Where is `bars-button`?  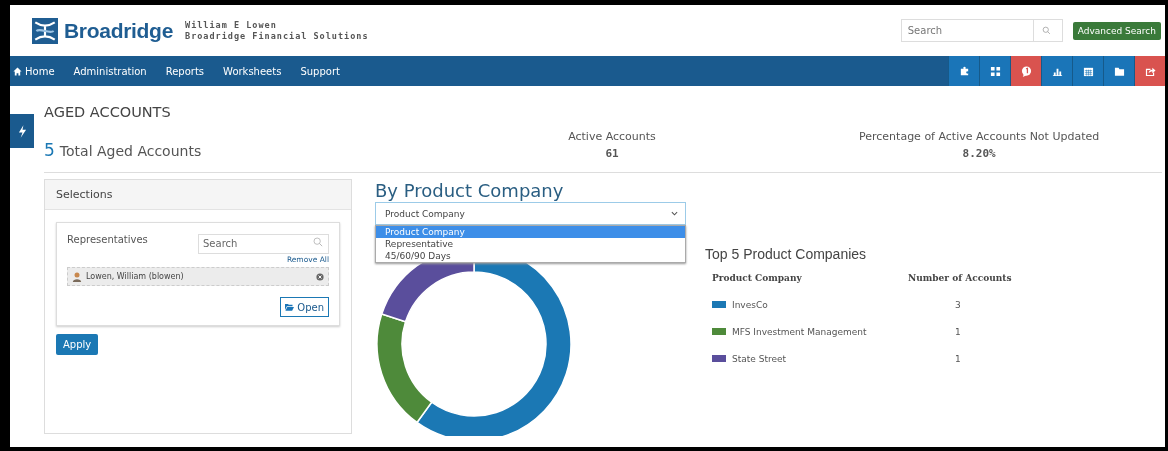 bars-button is located at coordinates (1056, 71).